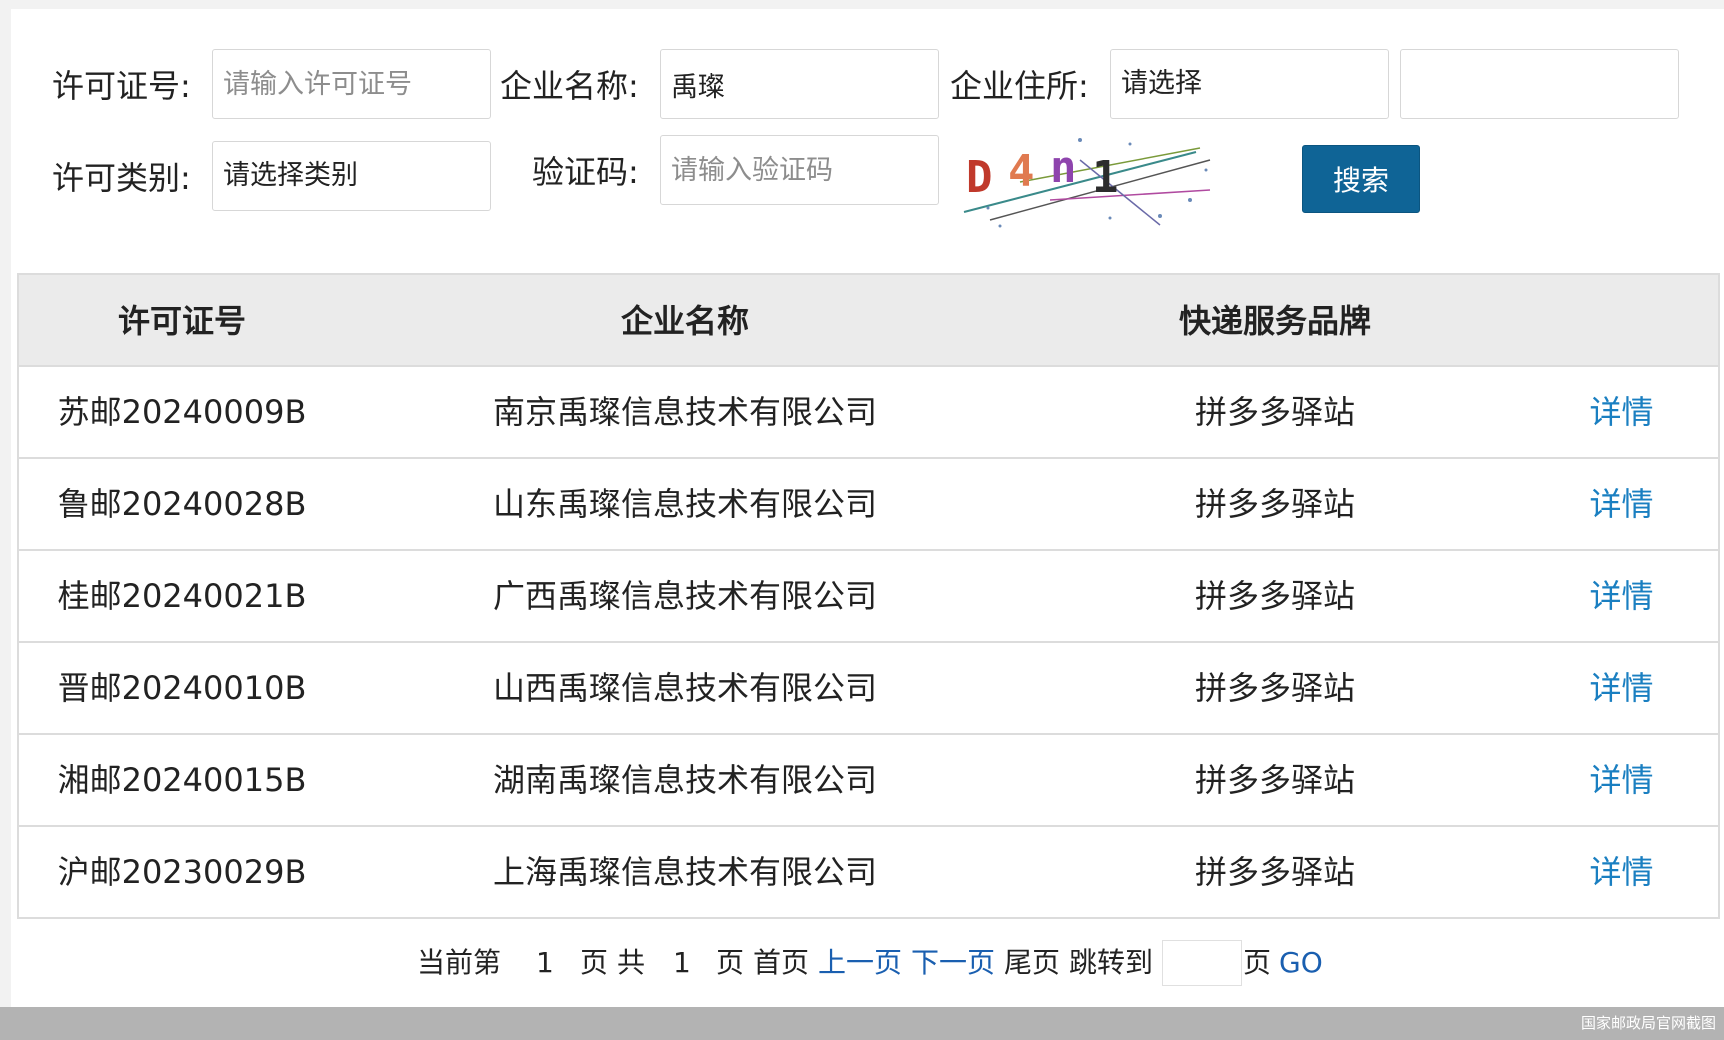 The image size is (1724, 1040). I want to click on cell-company-name: 湖南禹璨信息技术有限公司, so click(684, 780).